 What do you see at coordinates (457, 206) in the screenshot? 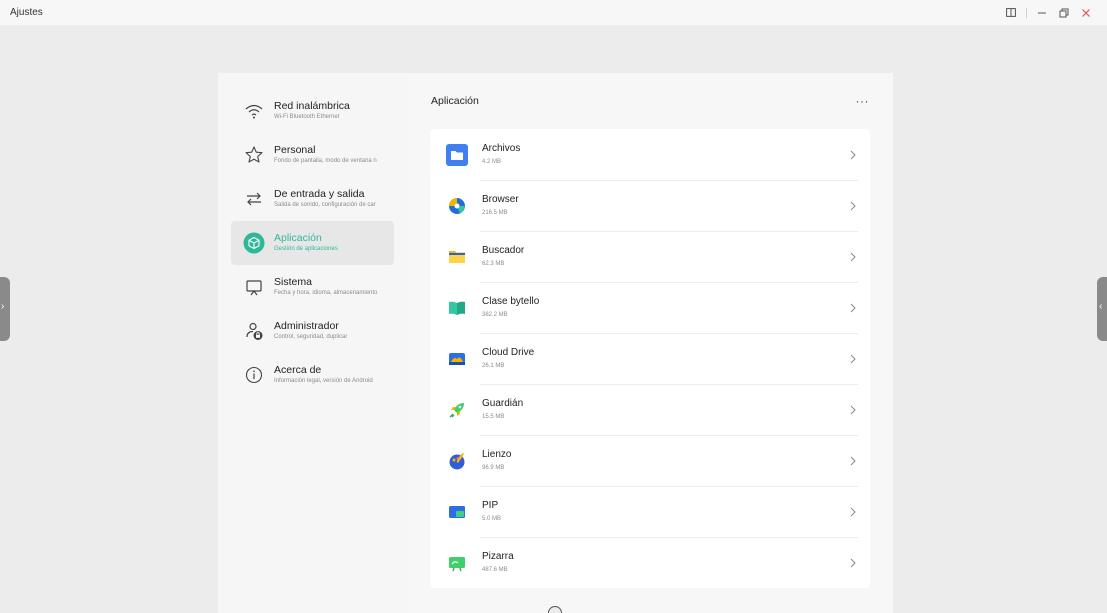
I see `browser-icon` at bounding box center [457, 206].